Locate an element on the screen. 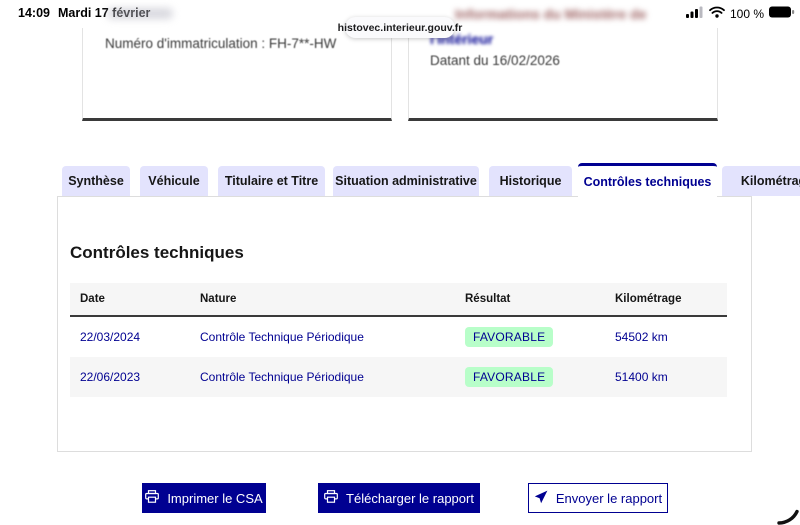 Image resolution: width=800 pixels, height=525 pixels. print-csa-button: Imprimer le CSA is located at coordinates (204, 498).